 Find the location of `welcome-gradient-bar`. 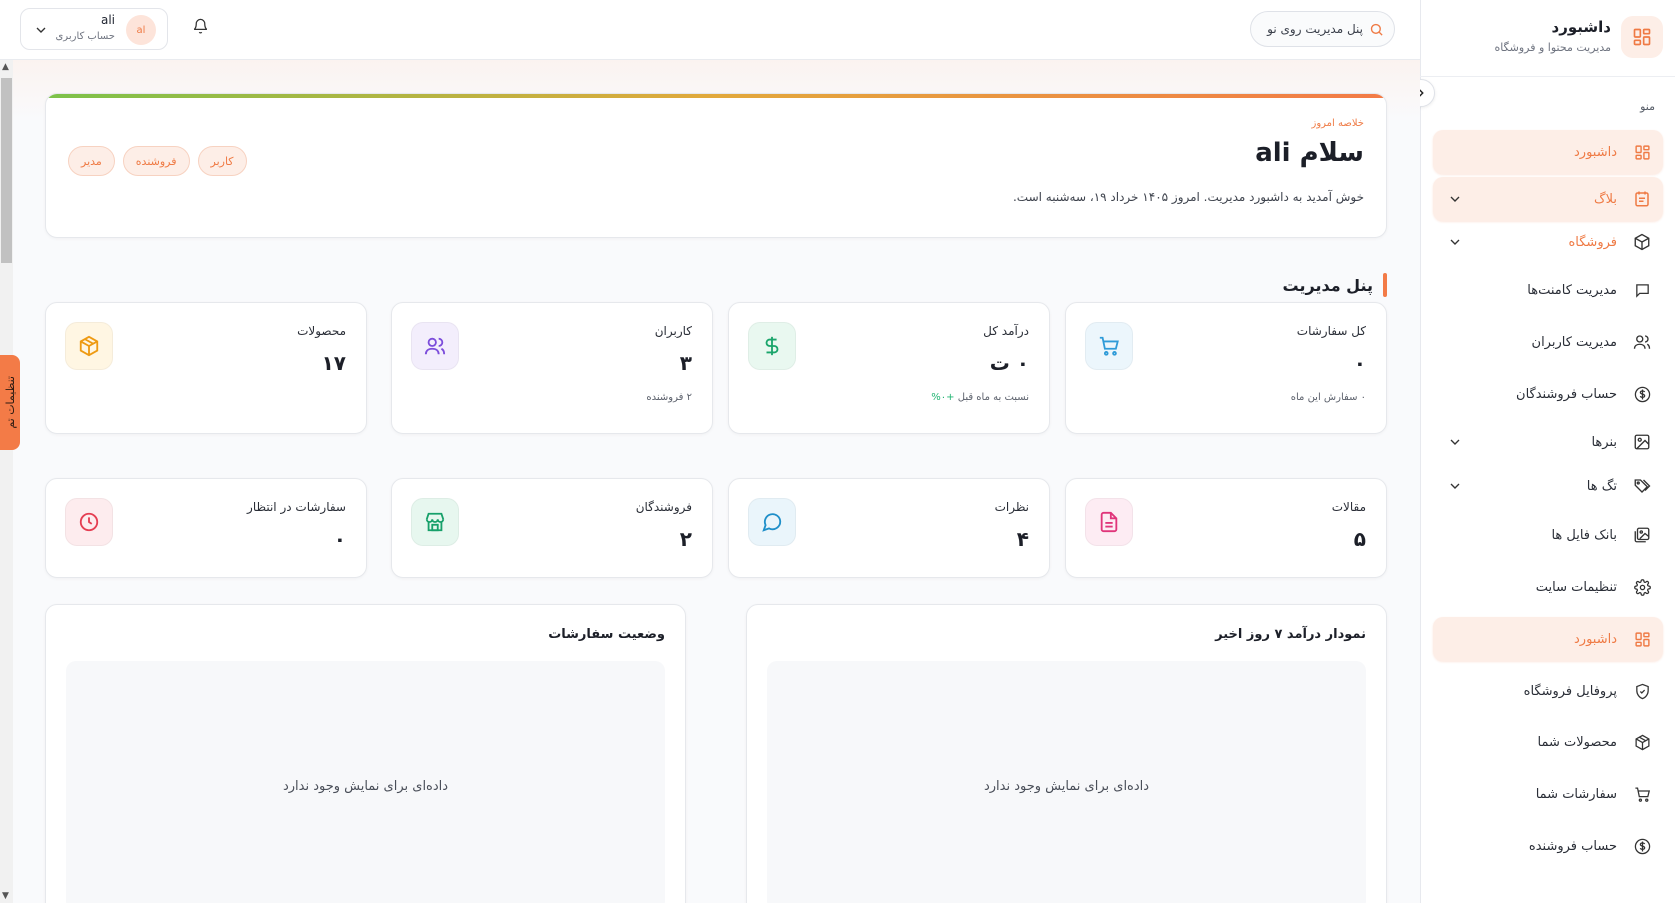

welcome-gradient-bar is located at coordinates (716, 96).